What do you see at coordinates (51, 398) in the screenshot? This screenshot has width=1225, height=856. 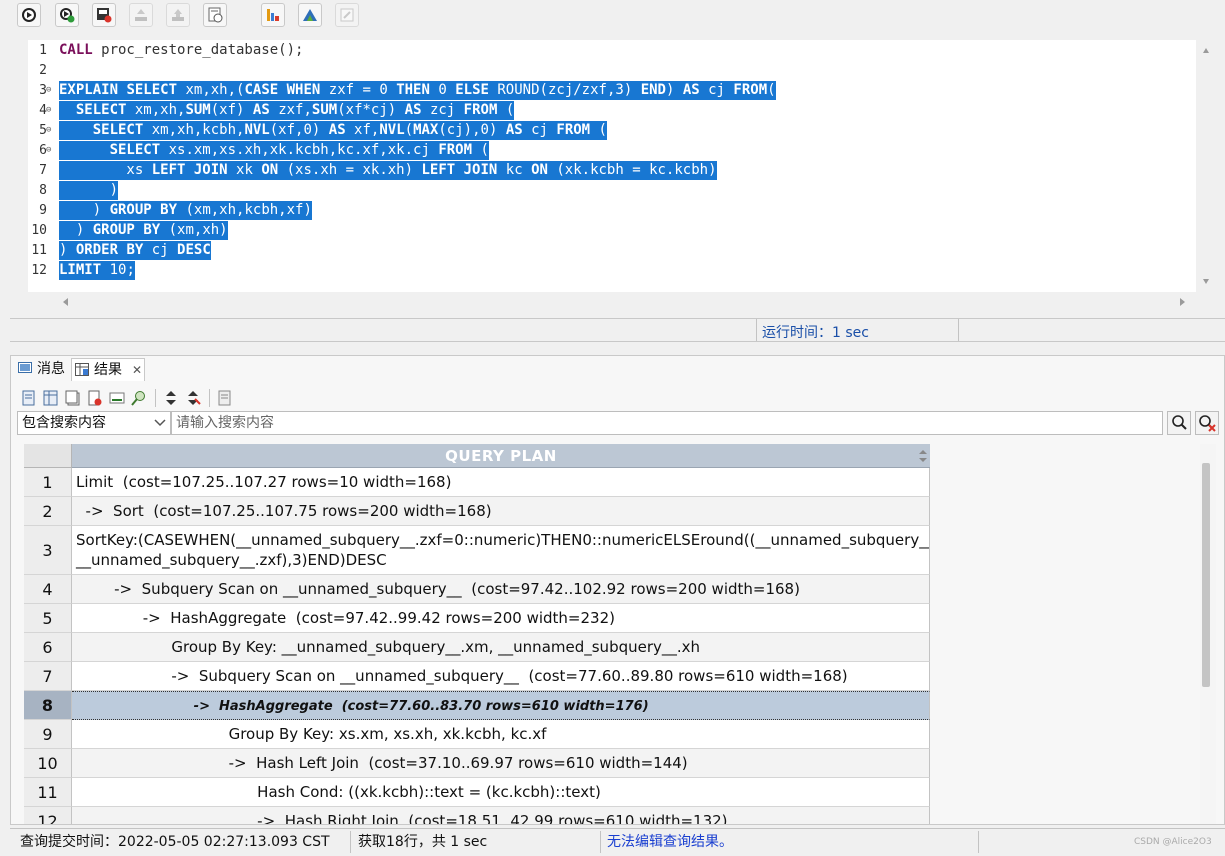 I see `copy-all-icon` at bounding box center [51, 398].